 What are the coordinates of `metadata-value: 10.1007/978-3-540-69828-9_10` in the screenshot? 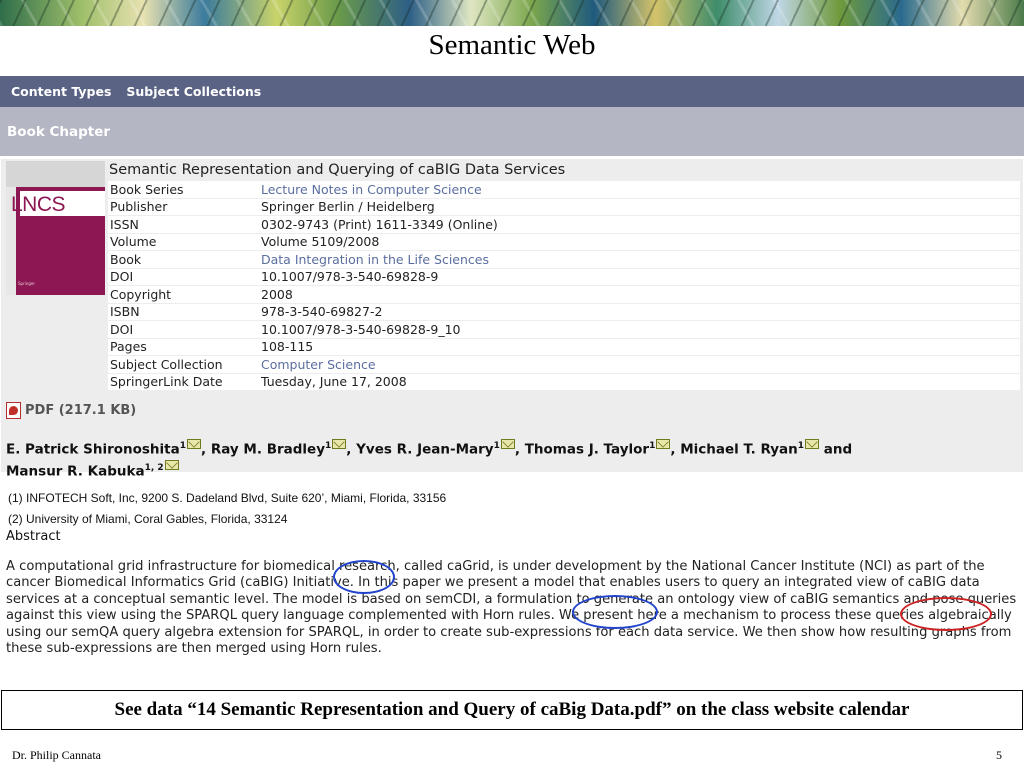 It's located at (639, 329).